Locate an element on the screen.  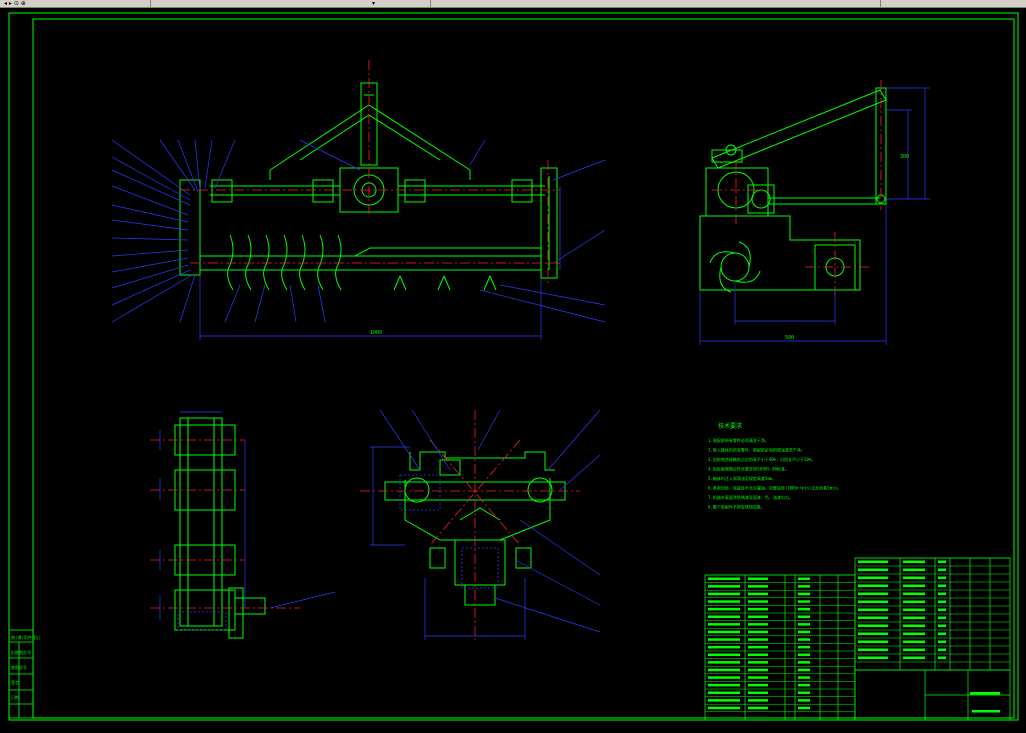
tech-requirement-line: 5.箱体内注入润滑油至规定高度5mm。 is located at coordinates (742, 478).